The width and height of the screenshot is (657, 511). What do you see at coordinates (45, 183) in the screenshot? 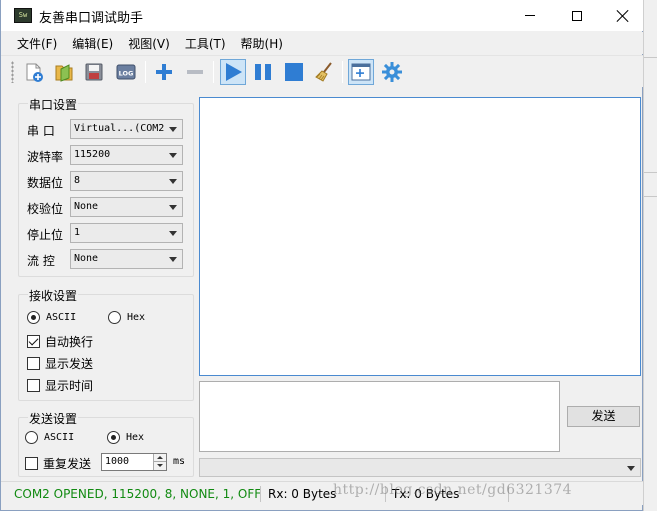
I see `data-bits-label: 数据位` at bounding box center [45, 183].